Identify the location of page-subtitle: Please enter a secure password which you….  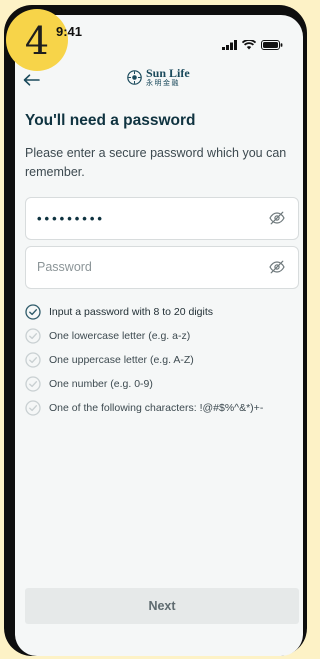
(156, 162).